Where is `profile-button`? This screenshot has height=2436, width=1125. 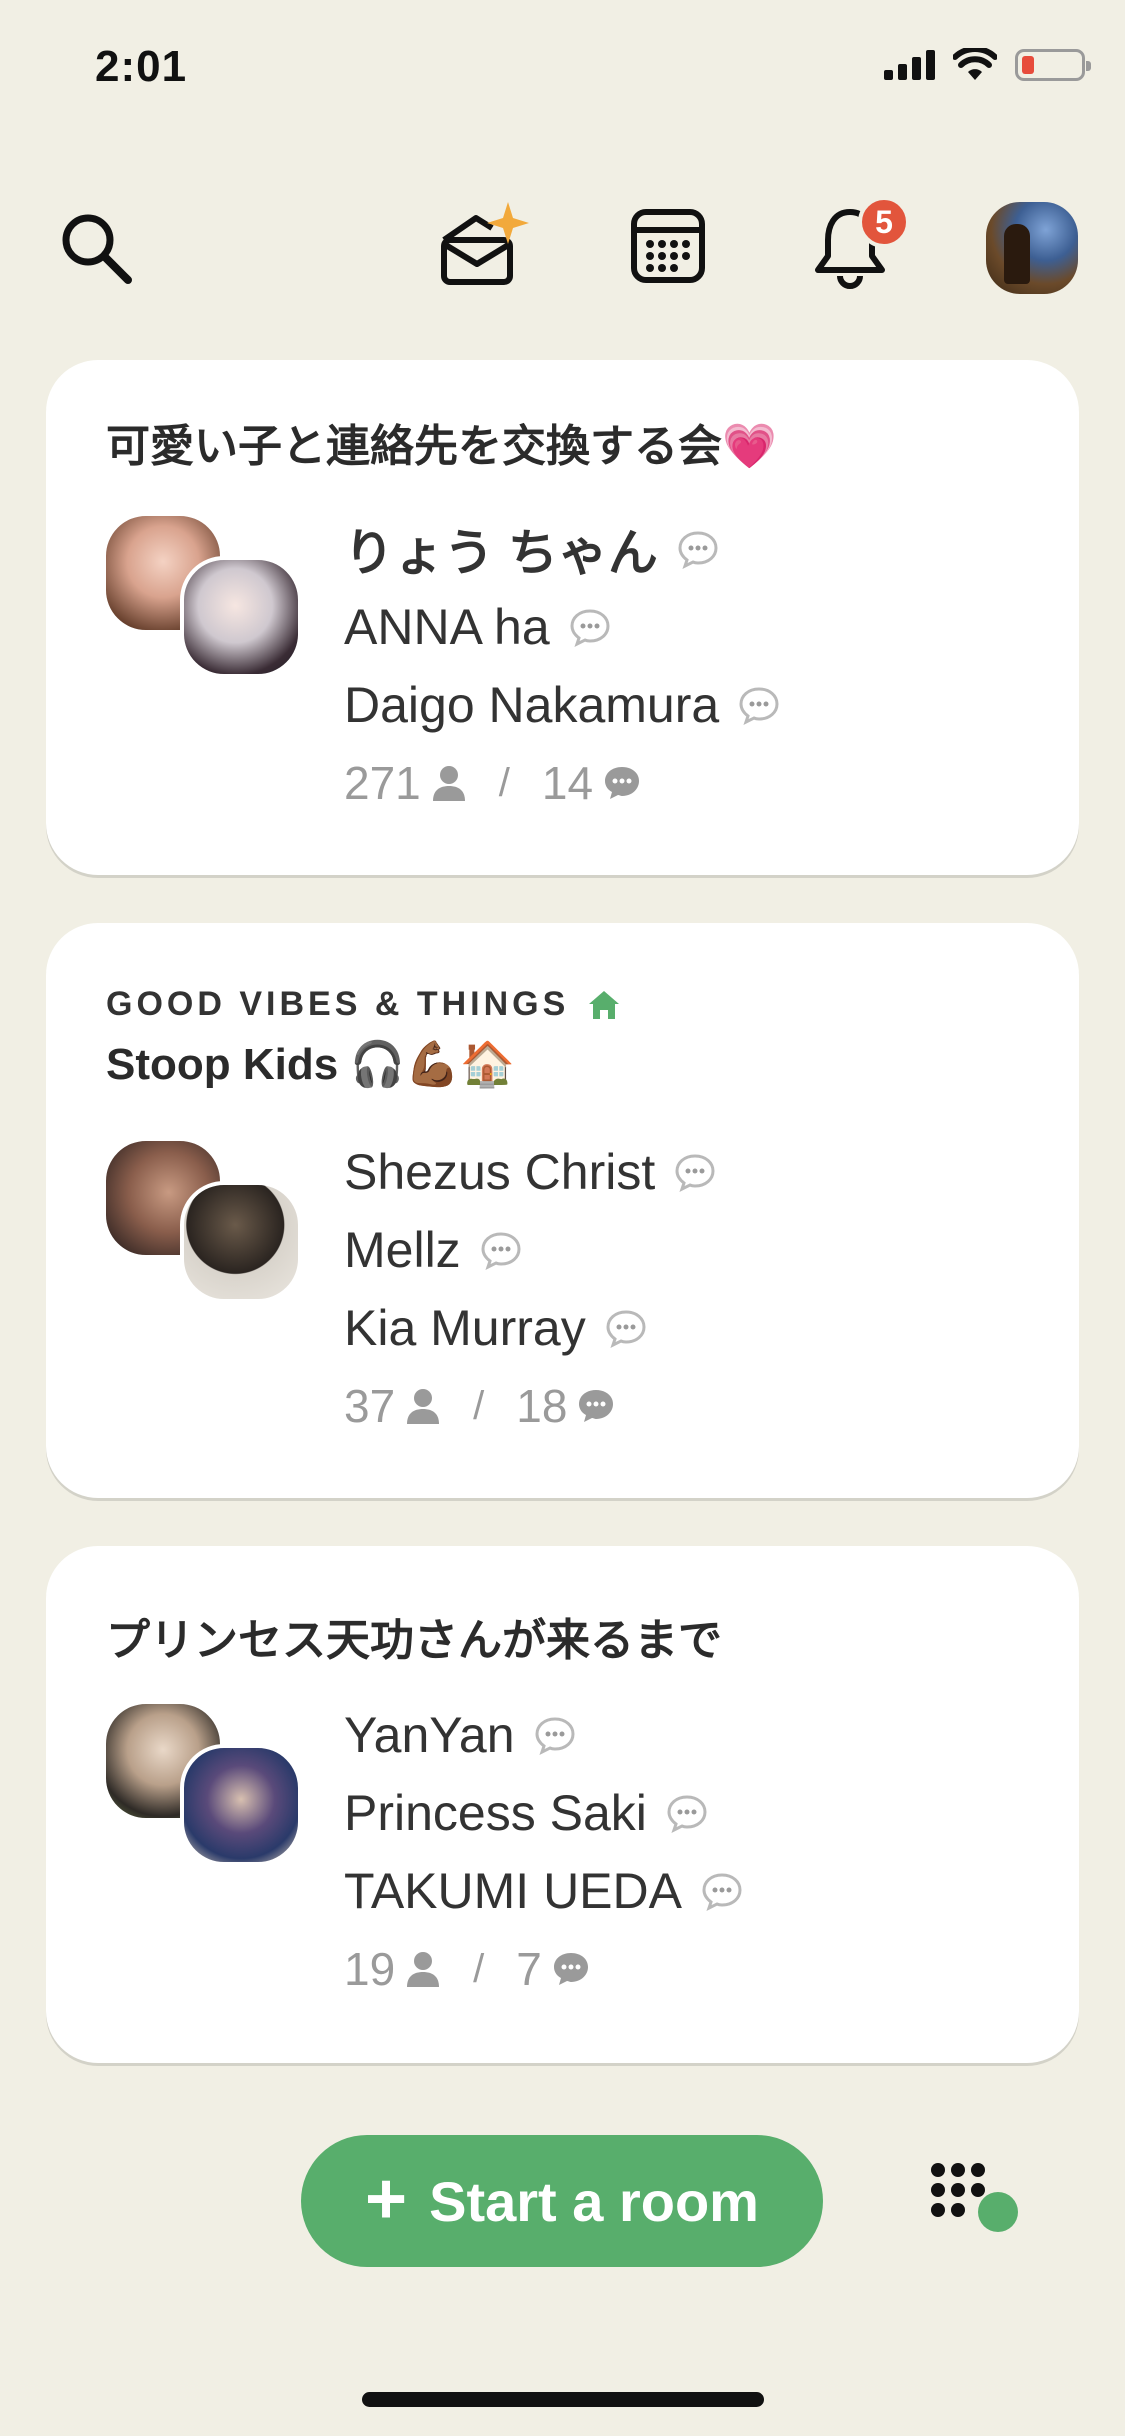
profile-button is located at coordinates (1032, 248).